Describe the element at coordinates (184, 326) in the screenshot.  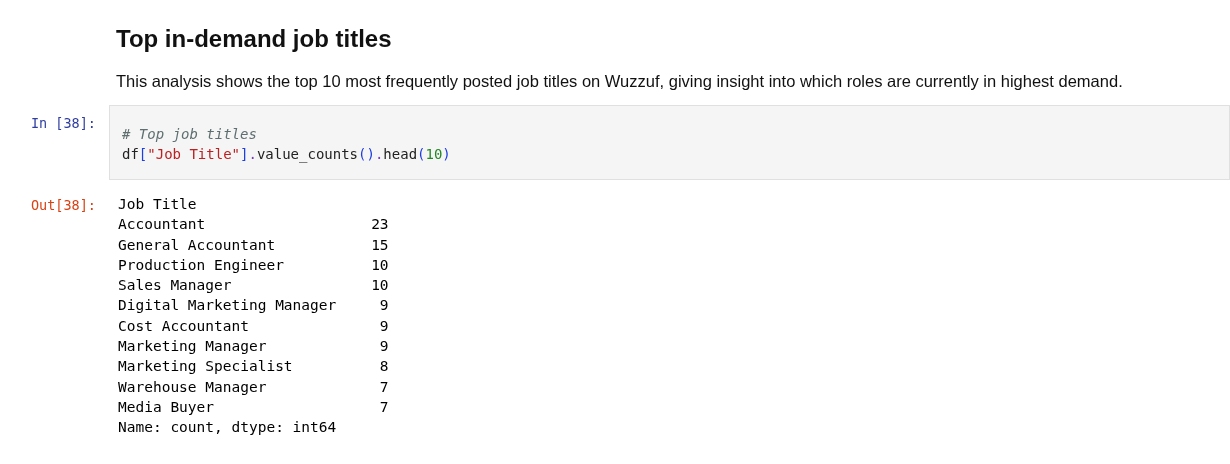
I see `job-title-text: Cost Accountant` at that location.